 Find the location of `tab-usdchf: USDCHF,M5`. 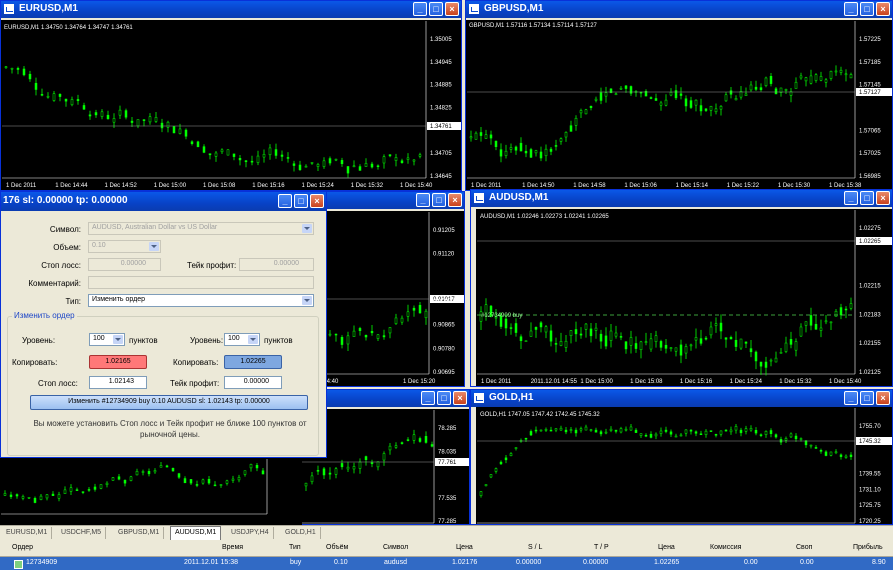

tab-usdchf: USDCHF,M5 is located at coordinates (82, 533).